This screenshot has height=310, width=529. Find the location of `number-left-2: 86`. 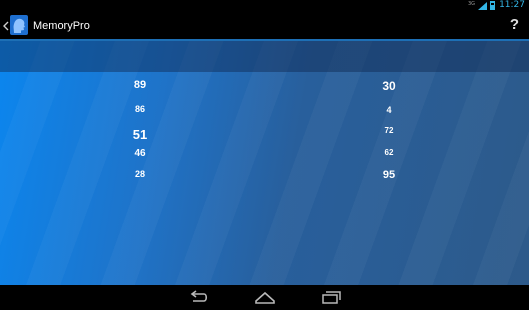

number-left-2: 86 is located at coordinates (140, 109).